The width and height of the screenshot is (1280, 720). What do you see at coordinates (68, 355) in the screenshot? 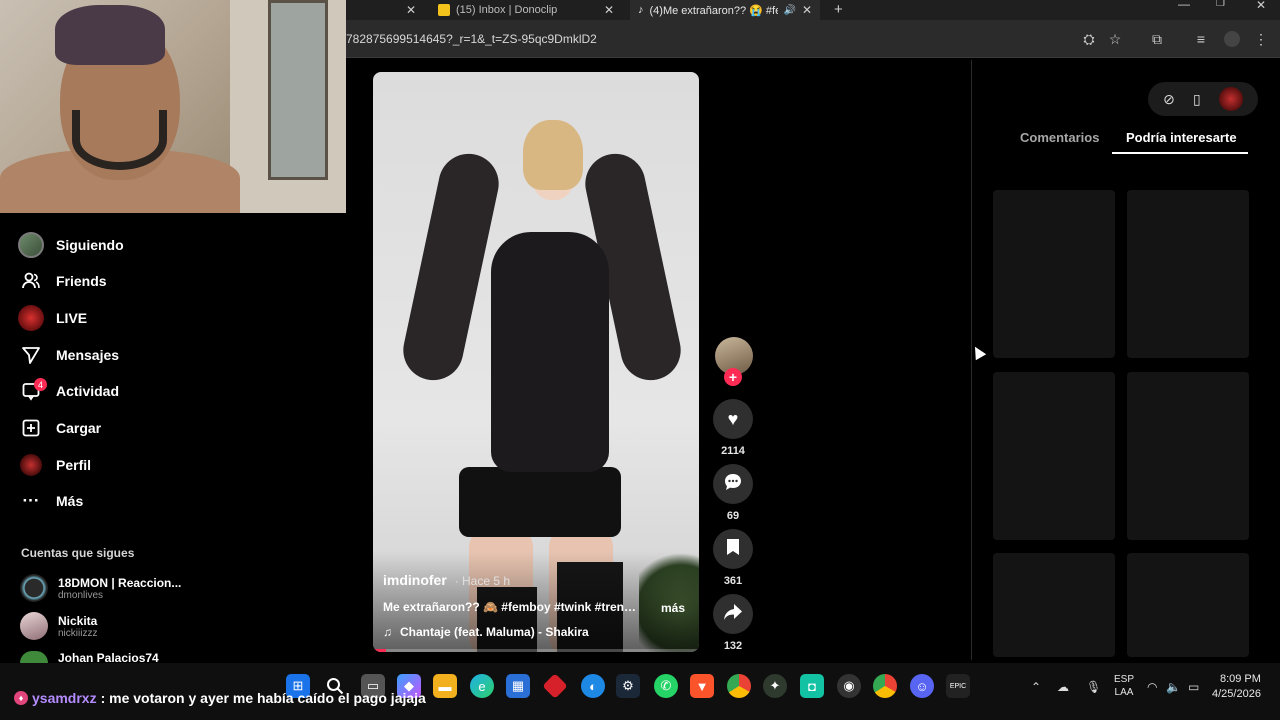
I see `sidebar-item-messages: Mensajes` at bounding box center [68, 355].